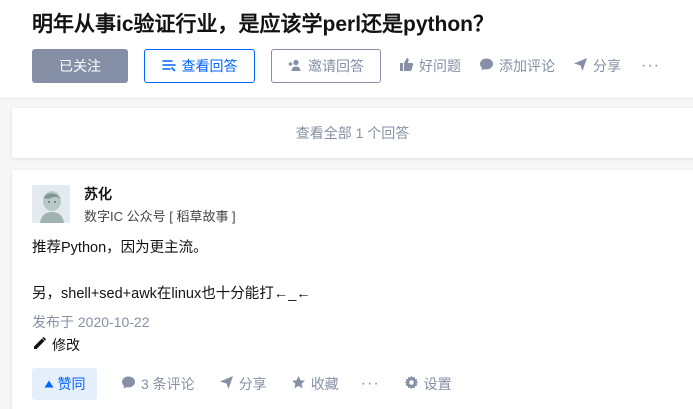 Image resolution: width=693 pixels, height=409 pixels. What do you see at coordinates (527, 66) in the screenshot?
I see `add-comment-label: 添加评论` at bounding box center [527, 66].